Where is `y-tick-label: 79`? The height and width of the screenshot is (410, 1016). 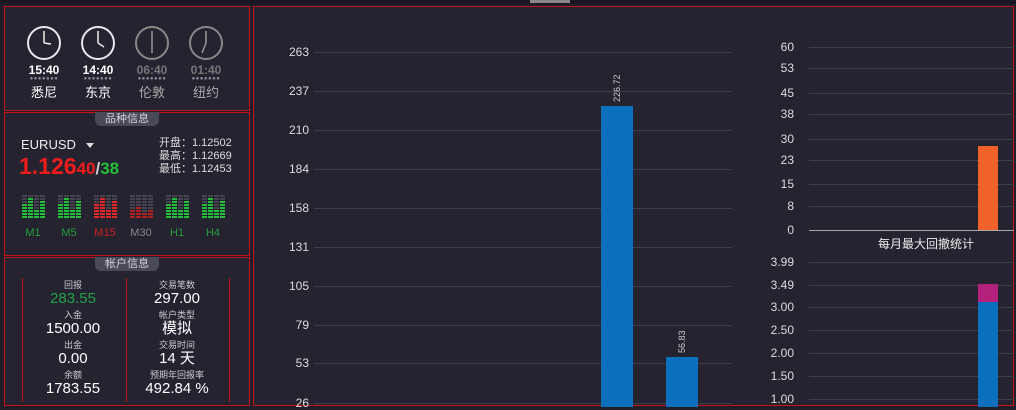 y-tick-label: 79 is located at coordinates (302, 324).